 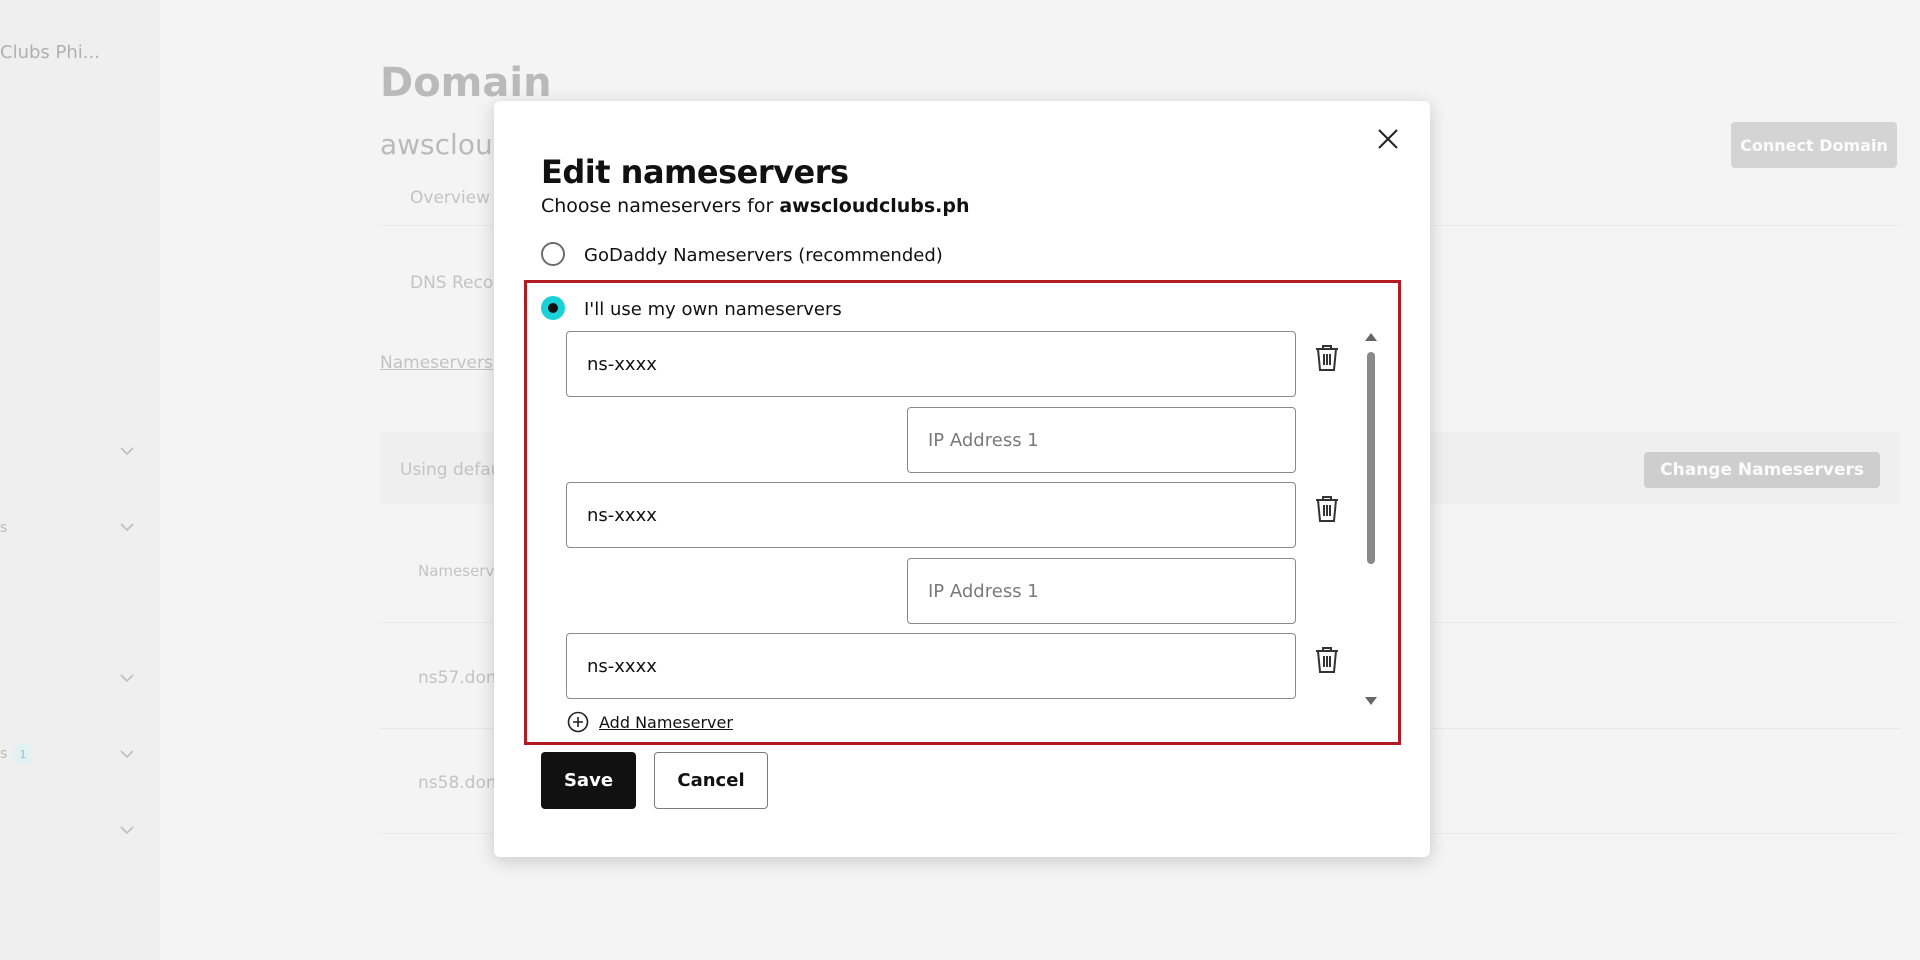 What do you see at coordinates (931, 515) in the screenshot?
I see `nameserver-input-2: ns-xxxx` at bounding box center [931, 515].